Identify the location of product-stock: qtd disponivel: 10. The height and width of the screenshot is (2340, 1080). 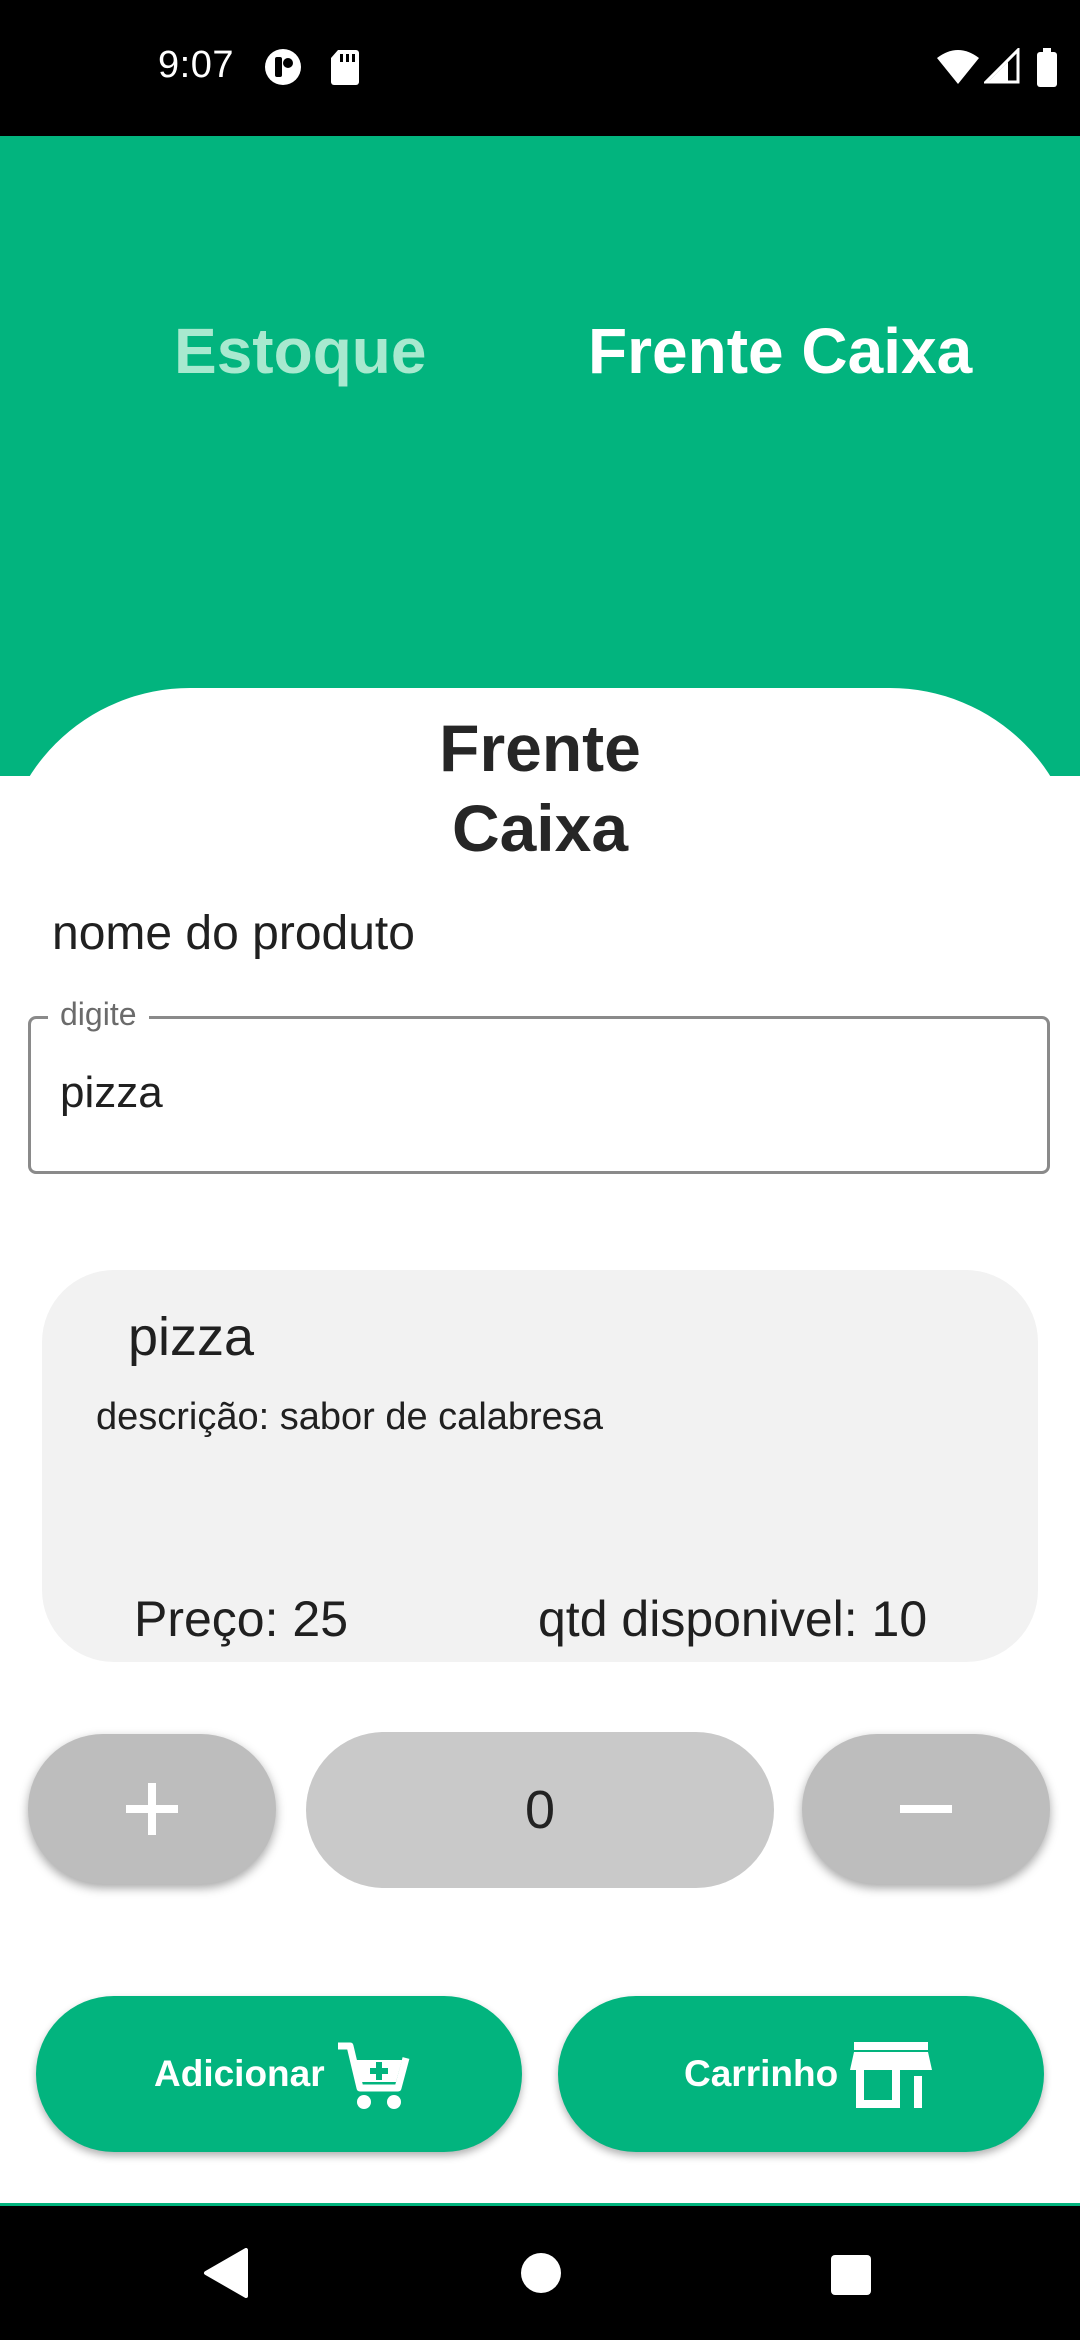
(733, 1619).